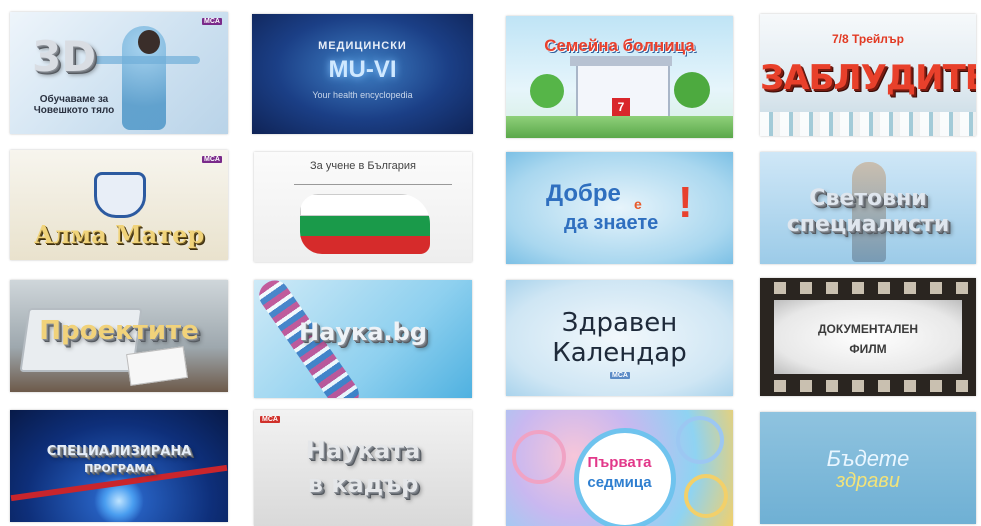  I want to click on human-head-dark, so click(149, 42).